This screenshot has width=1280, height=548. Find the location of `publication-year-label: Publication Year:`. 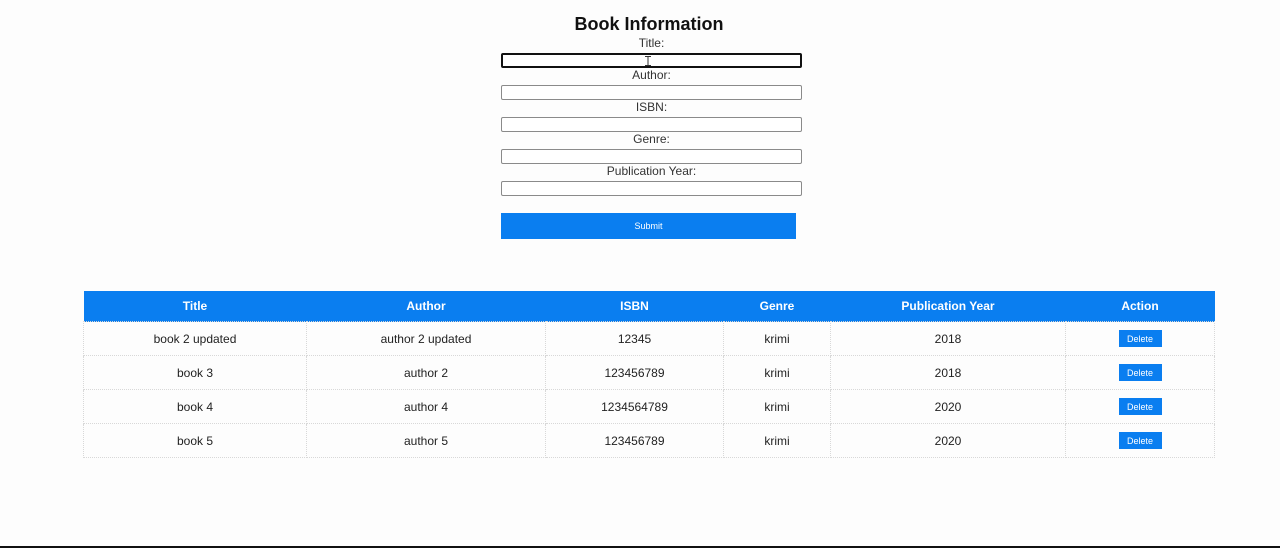

publication-year-label: Publication Year: is located at coordinates (651, 171).